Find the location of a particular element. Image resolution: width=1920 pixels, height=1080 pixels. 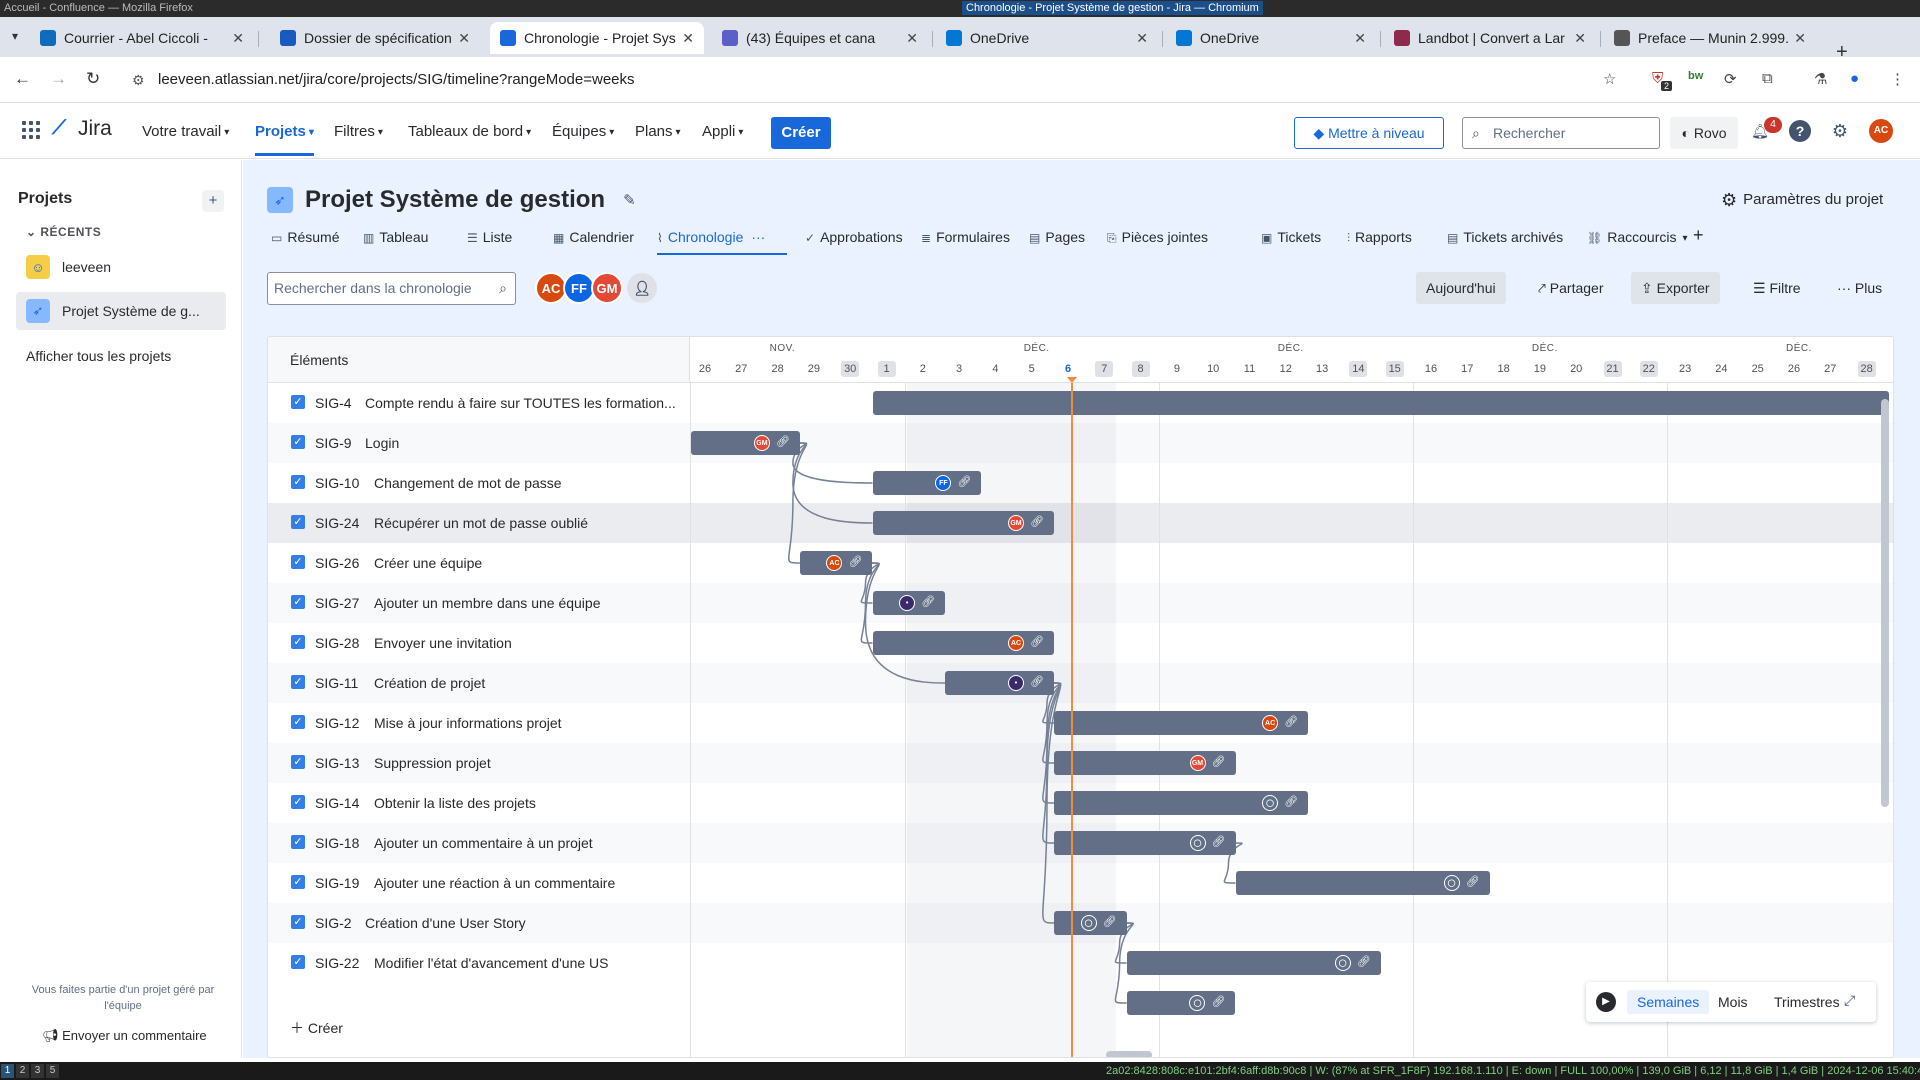

timeline-bar is located at coordinates (1380, 403).